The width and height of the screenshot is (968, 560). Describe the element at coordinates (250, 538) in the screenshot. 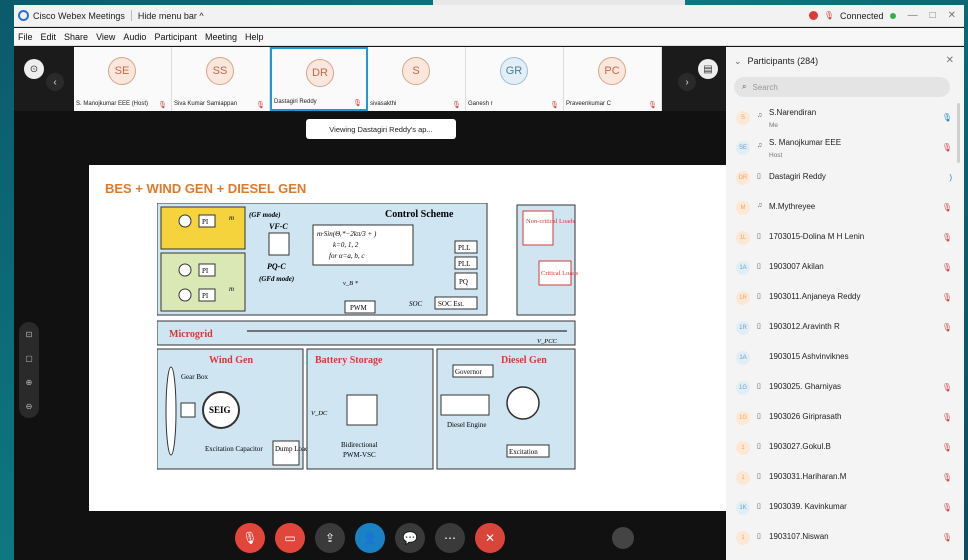

I see `mute-button: 🎙` at that location.